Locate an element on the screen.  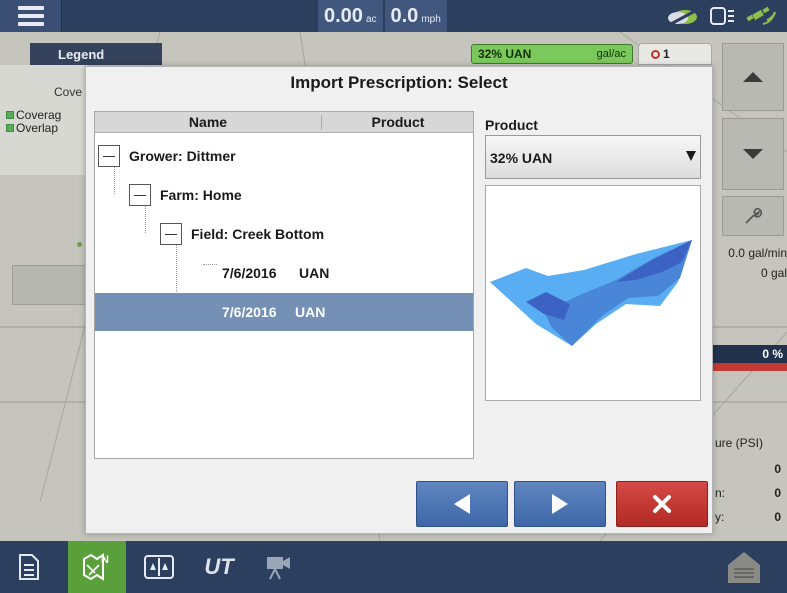
pressure-row: y: 0 is located at coordinates (751, 517).